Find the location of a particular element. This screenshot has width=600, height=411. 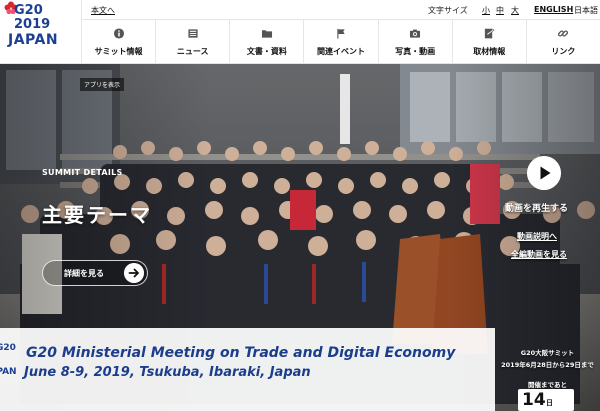

g20-logo: G20 2019 JAPAN is located at coordinates (41, 32).